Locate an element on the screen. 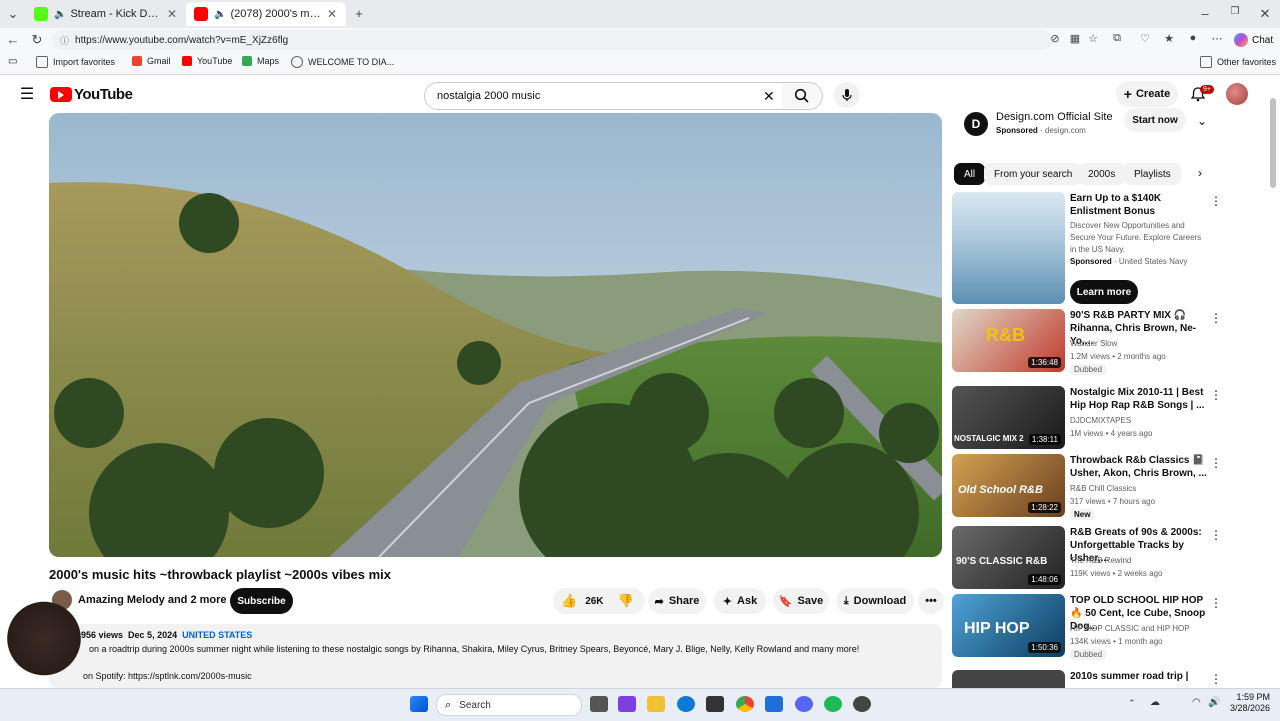  download-button: ⤓ Download is located at coordinates (875, 601).